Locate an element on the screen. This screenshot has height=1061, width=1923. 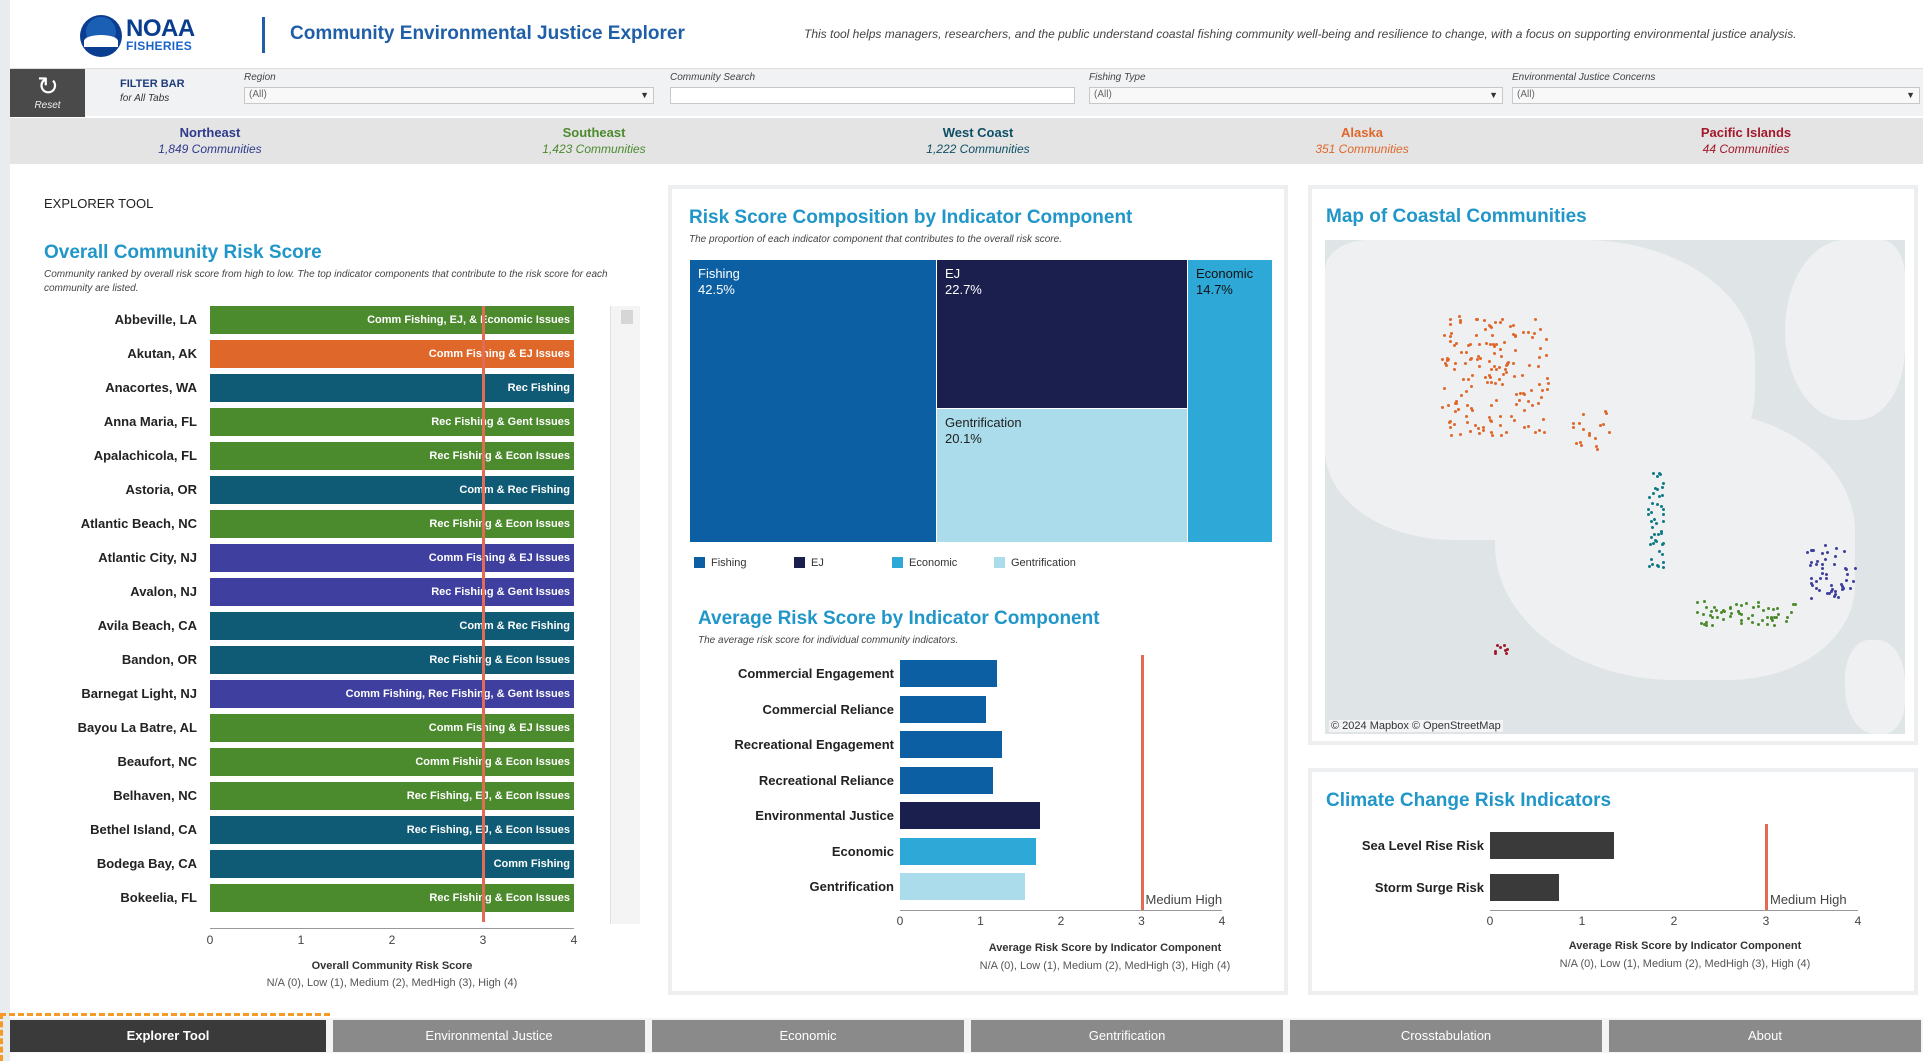
community-risk-bar: Comm Fishing & Econ Issues is located at coordinates (392, 762).